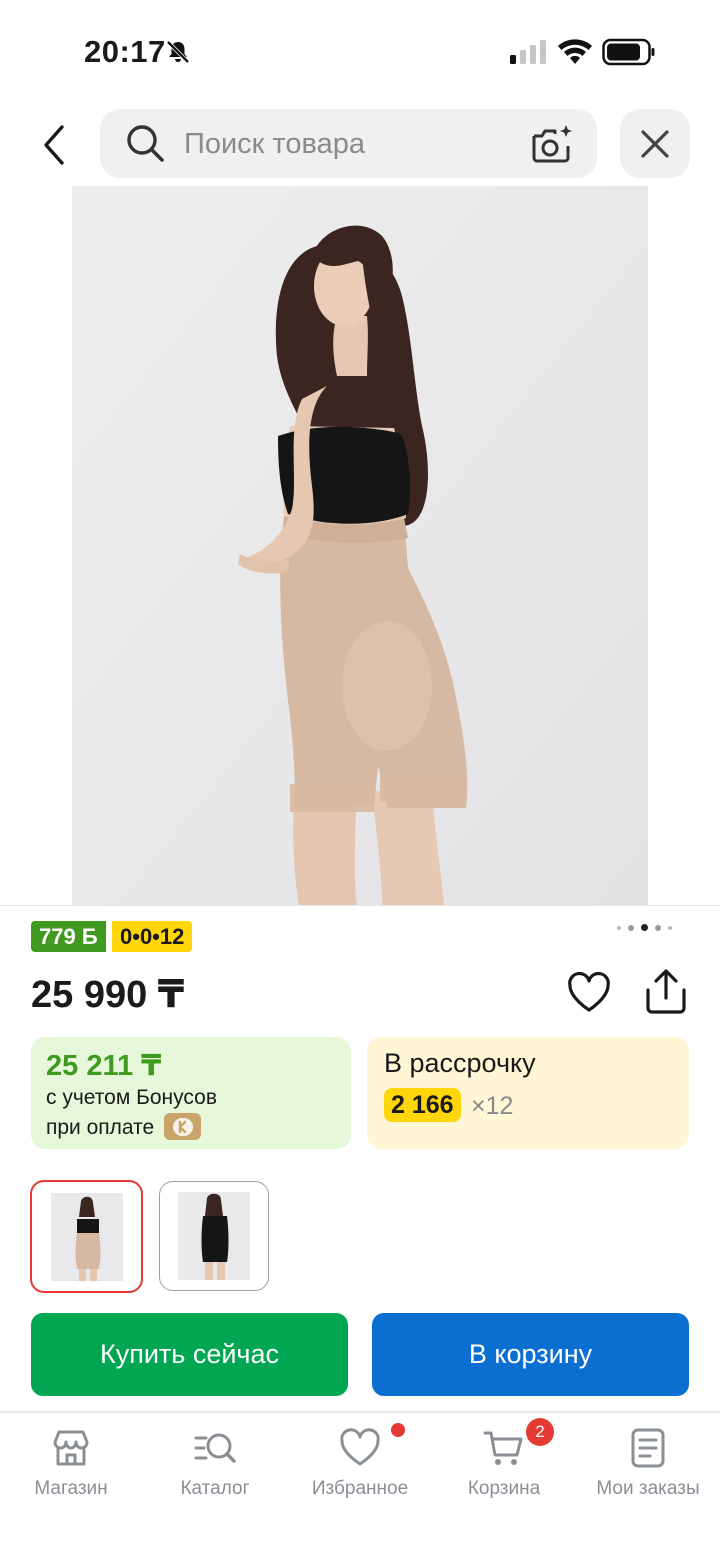 The height and width of the screenshot is (1564, 720). Describe the element at coordinates (504, 1475) in the screenshot. I see `nav-item-cart: 2 Корзина` at that location.